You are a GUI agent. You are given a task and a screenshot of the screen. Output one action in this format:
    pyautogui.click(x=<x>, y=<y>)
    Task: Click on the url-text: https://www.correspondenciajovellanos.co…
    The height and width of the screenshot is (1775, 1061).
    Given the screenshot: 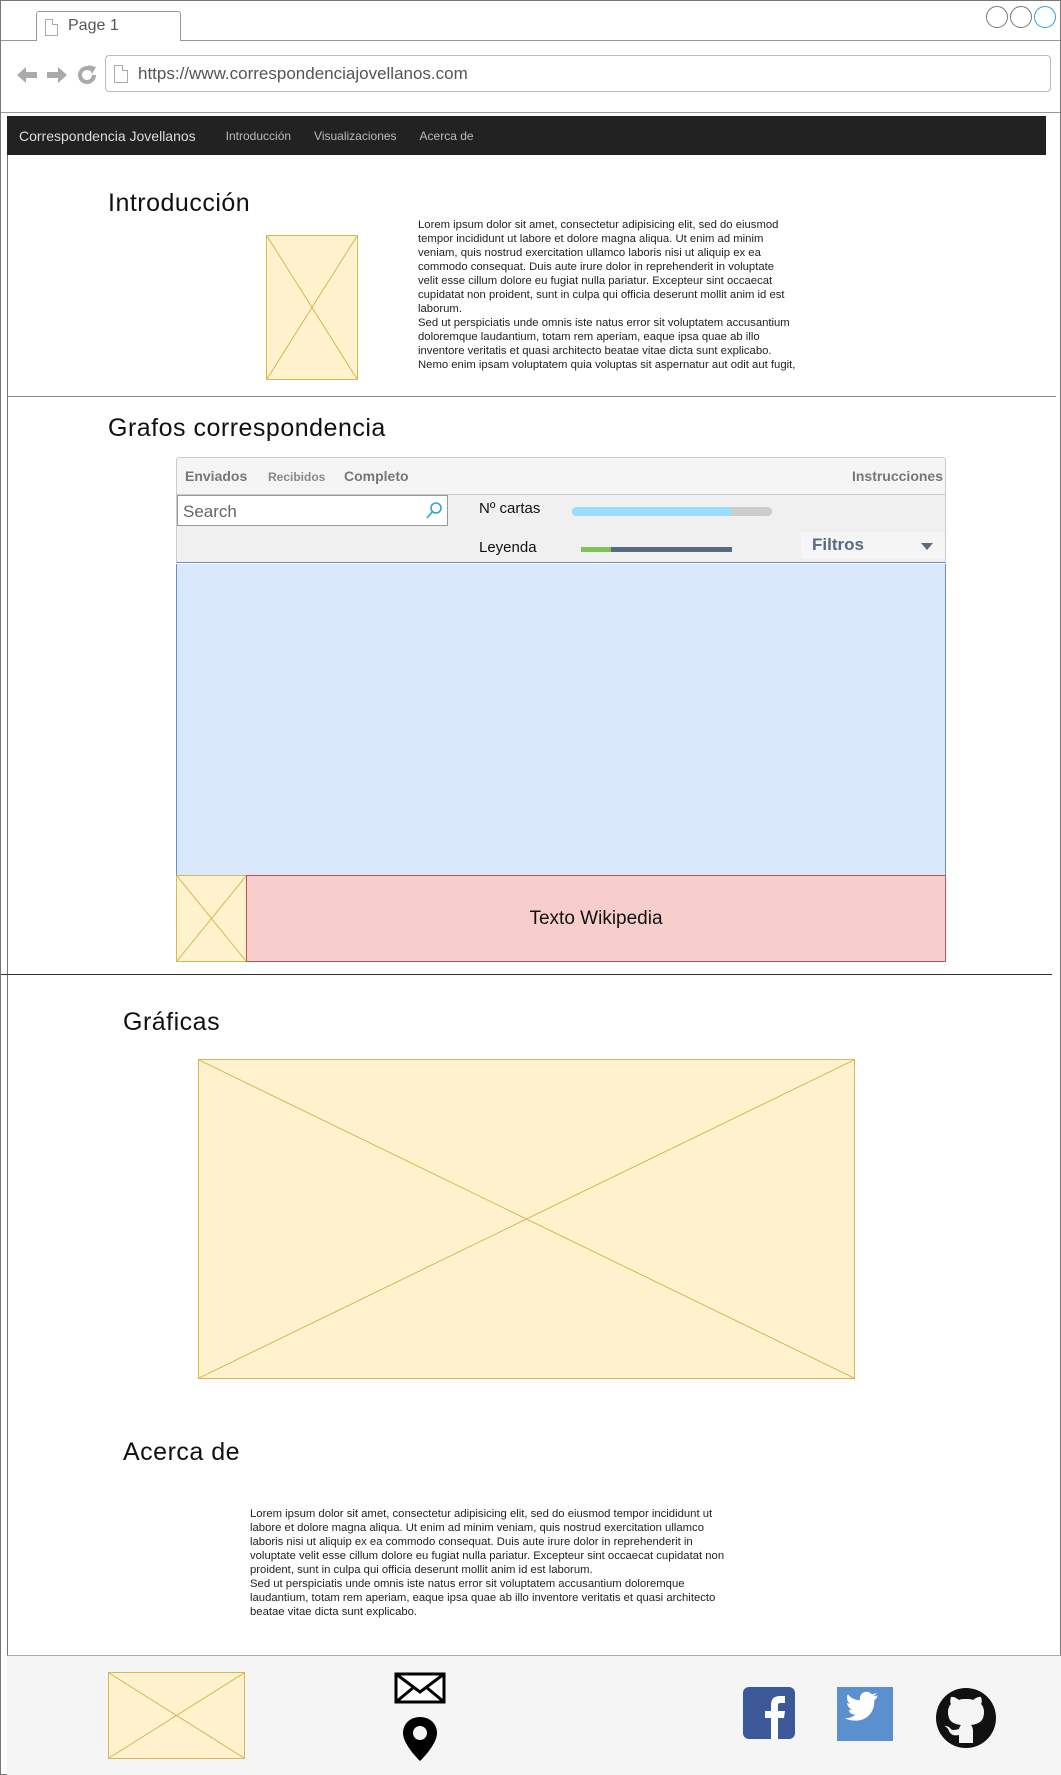 What is the action you would take?
    pyautogui.click(x=303, y=73)
    